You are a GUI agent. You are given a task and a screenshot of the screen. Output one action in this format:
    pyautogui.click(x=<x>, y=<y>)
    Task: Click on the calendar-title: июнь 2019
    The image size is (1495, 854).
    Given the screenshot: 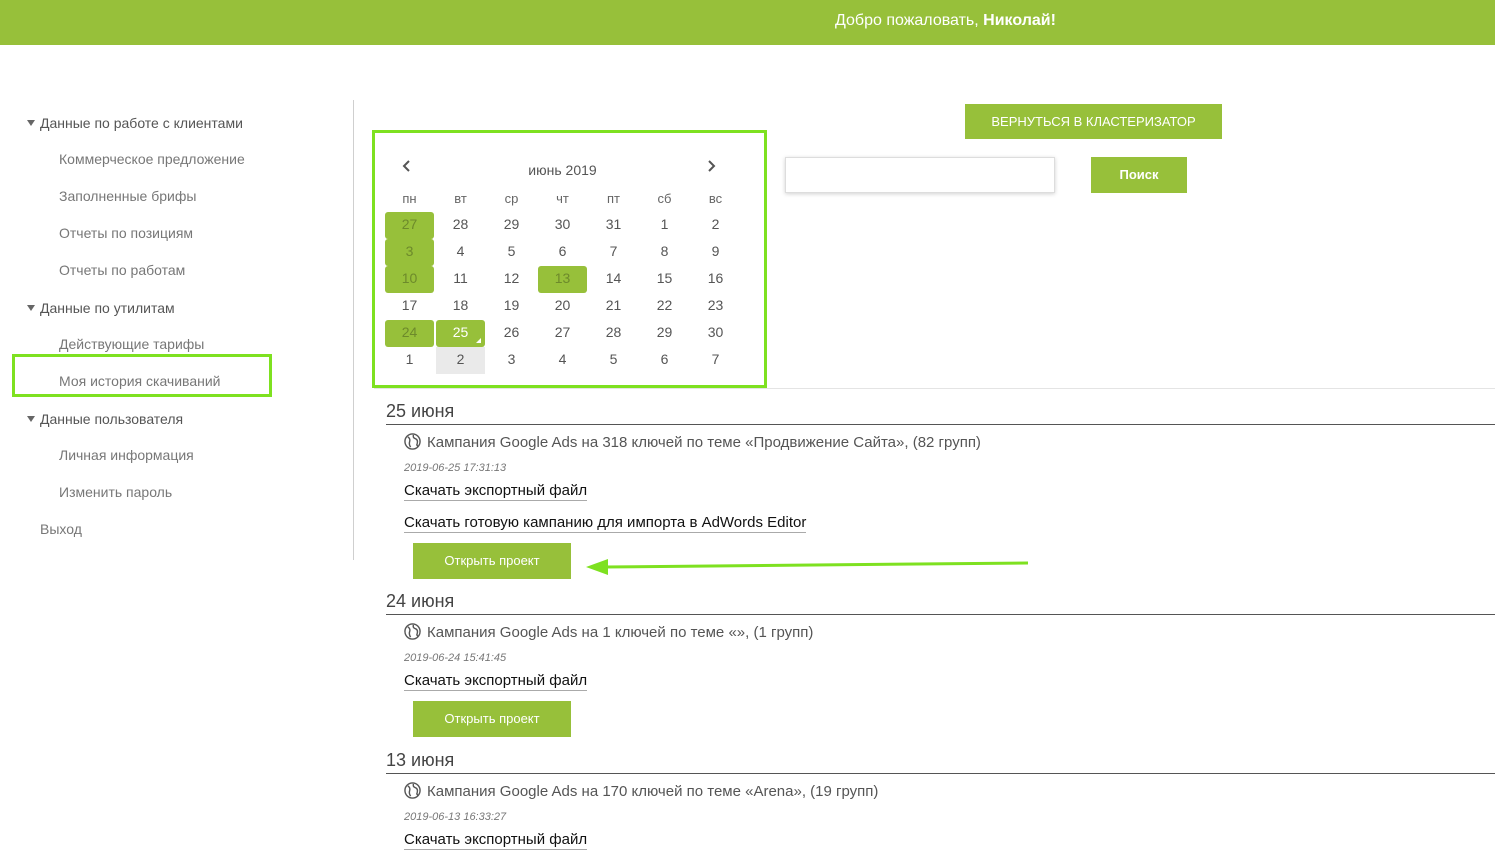 What is the action you would take?
    pyautogui.click(x=562, y=170)
    